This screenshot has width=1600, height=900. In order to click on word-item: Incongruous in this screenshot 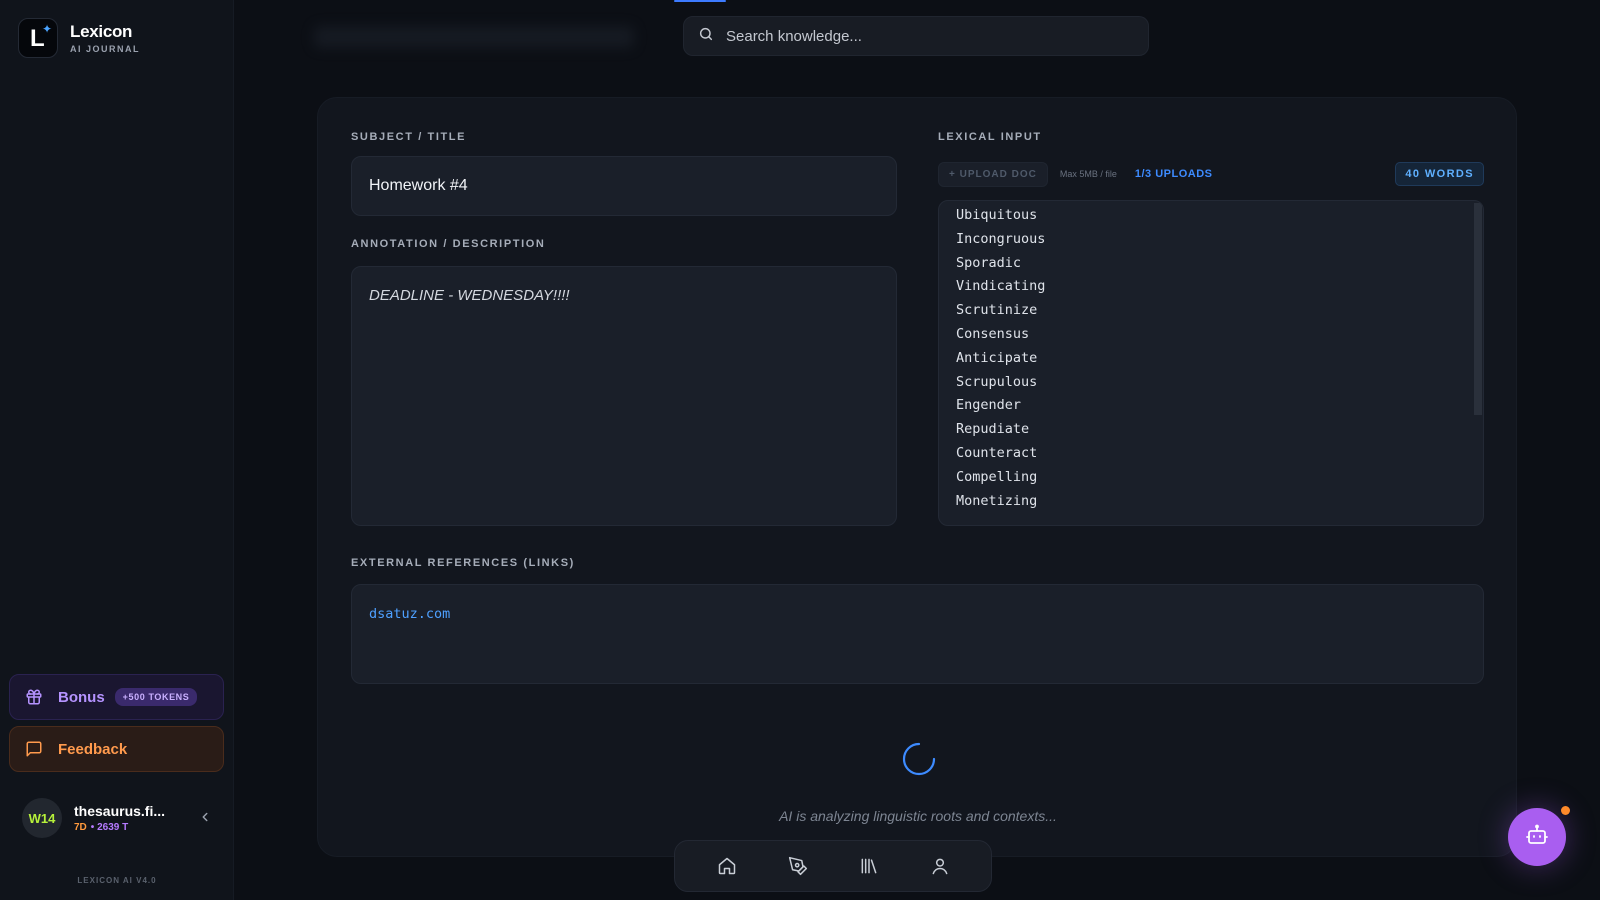, I will do `click(1001, 238)`.